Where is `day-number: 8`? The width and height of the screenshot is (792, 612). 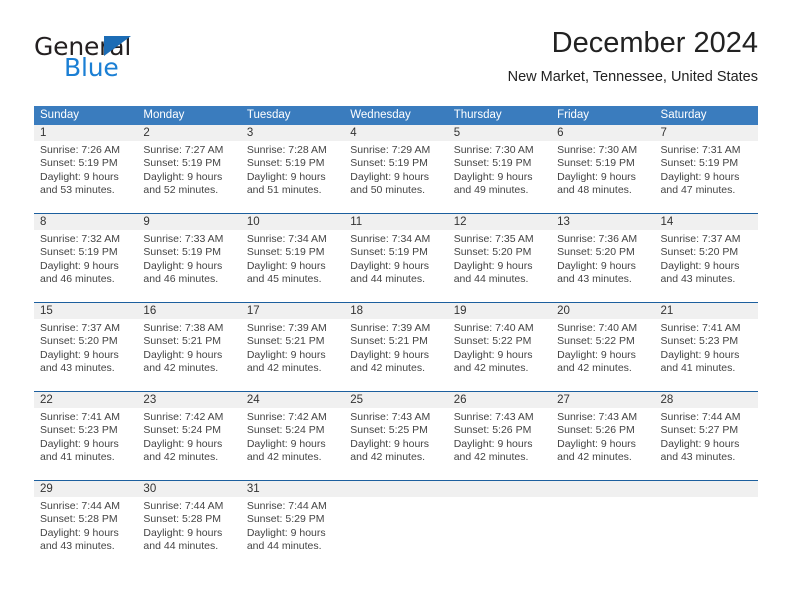
day-number: 8 is located at coordinates (85, 222).